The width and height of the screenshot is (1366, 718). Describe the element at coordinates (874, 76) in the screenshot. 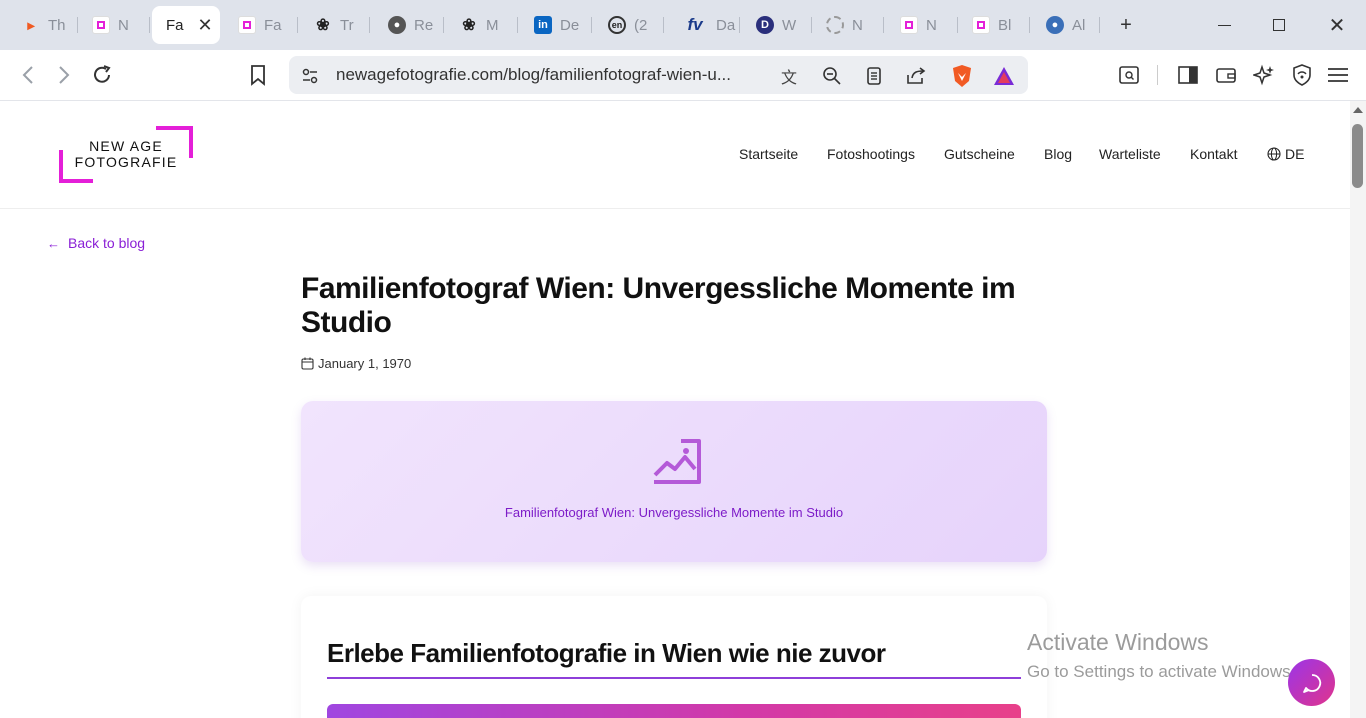

I see `reader-mode-icon` at that location.